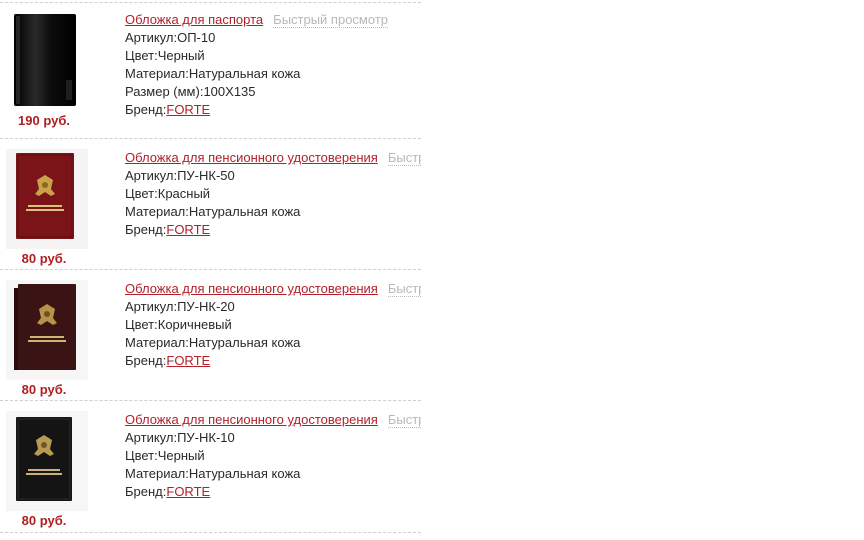 The width and height of the screenshot is (864, 540). I want to click on product-article: Артикул:ПУ-НК-20, so click(273, 307).